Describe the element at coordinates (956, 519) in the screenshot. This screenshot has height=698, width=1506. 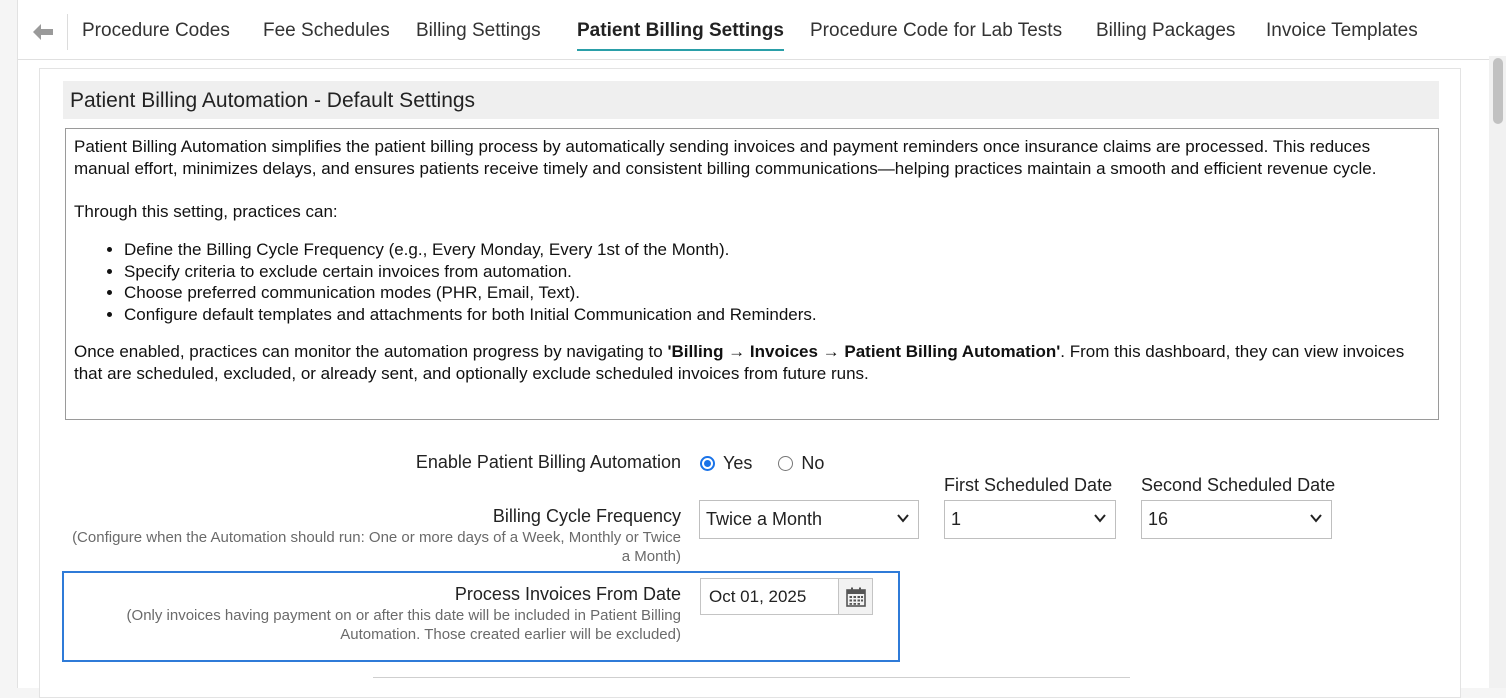
I see `first-date-selected-value: 1` at that location.